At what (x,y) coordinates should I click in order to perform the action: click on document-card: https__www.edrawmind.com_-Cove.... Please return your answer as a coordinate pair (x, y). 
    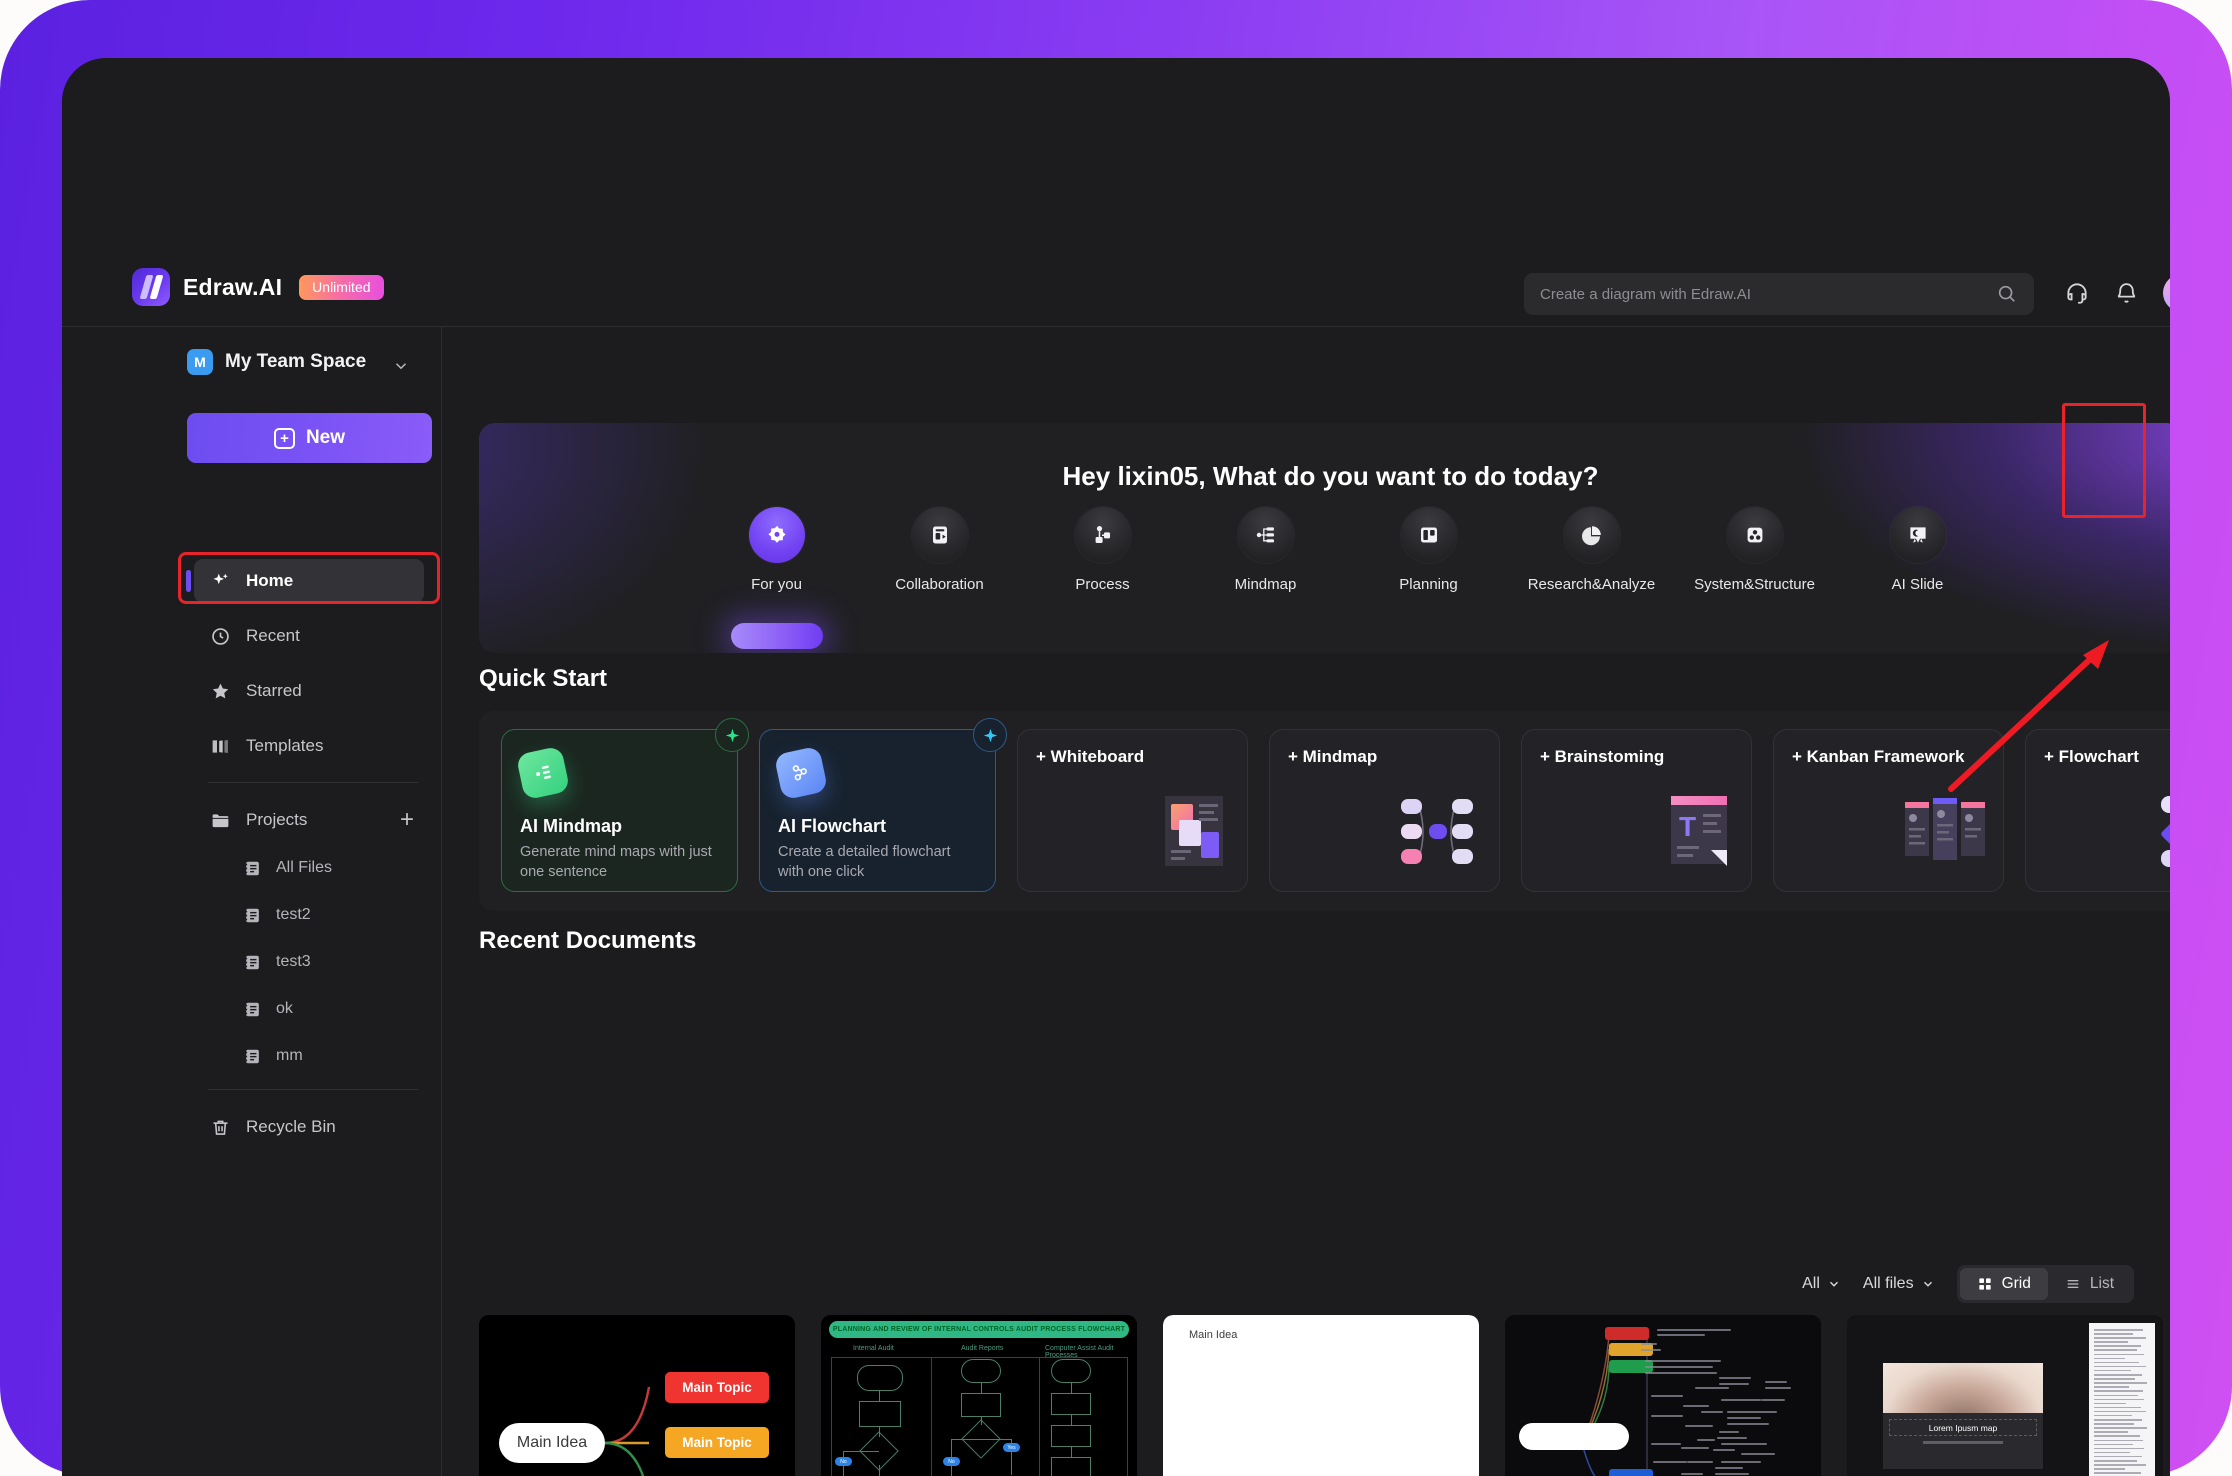
    Looking at the image, I should click on (1663, 1395).